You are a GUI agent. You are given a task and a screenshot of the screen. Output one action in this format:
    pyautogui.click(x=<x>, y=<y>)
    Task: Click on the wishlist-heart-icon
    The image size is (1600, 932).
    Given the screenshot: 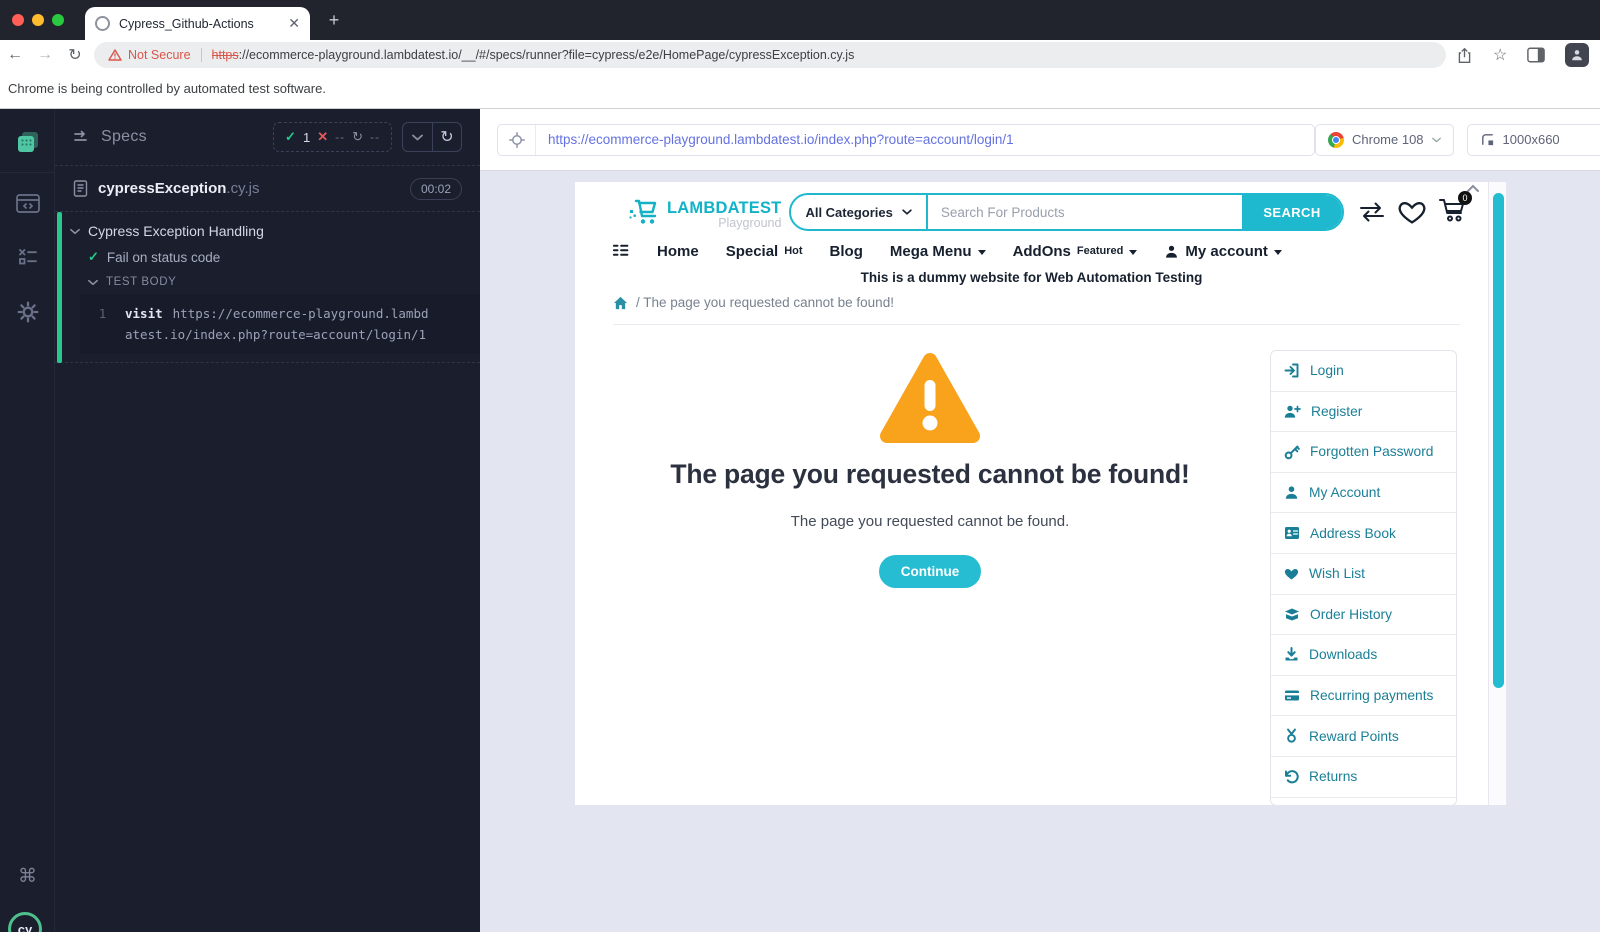 What is the action you would take?
    pyautogui.click(x=1412, y=212)
    